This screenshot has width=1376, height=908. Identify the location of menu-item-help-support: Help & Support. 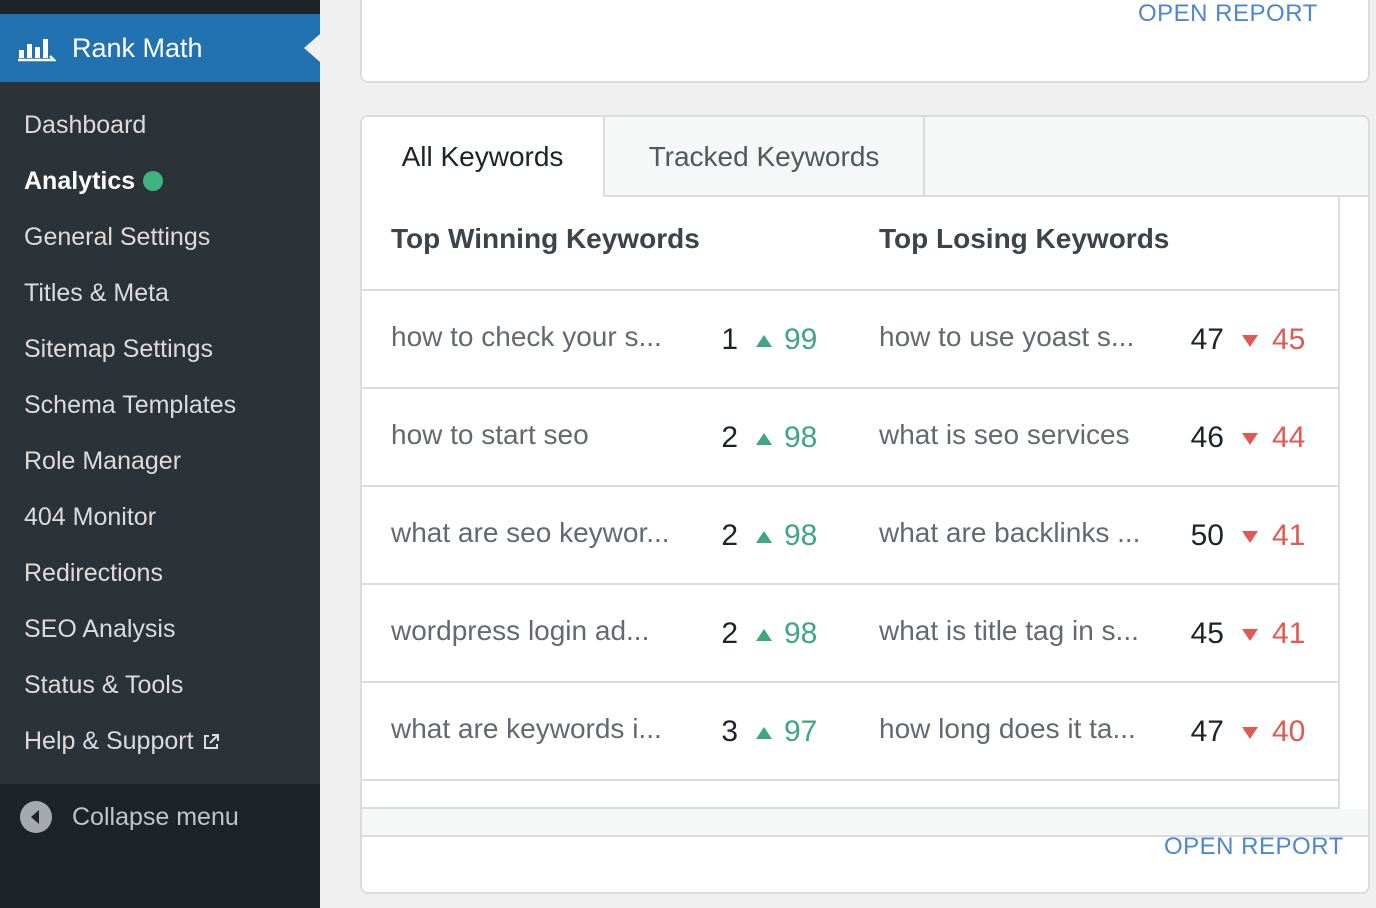
(122, 741).